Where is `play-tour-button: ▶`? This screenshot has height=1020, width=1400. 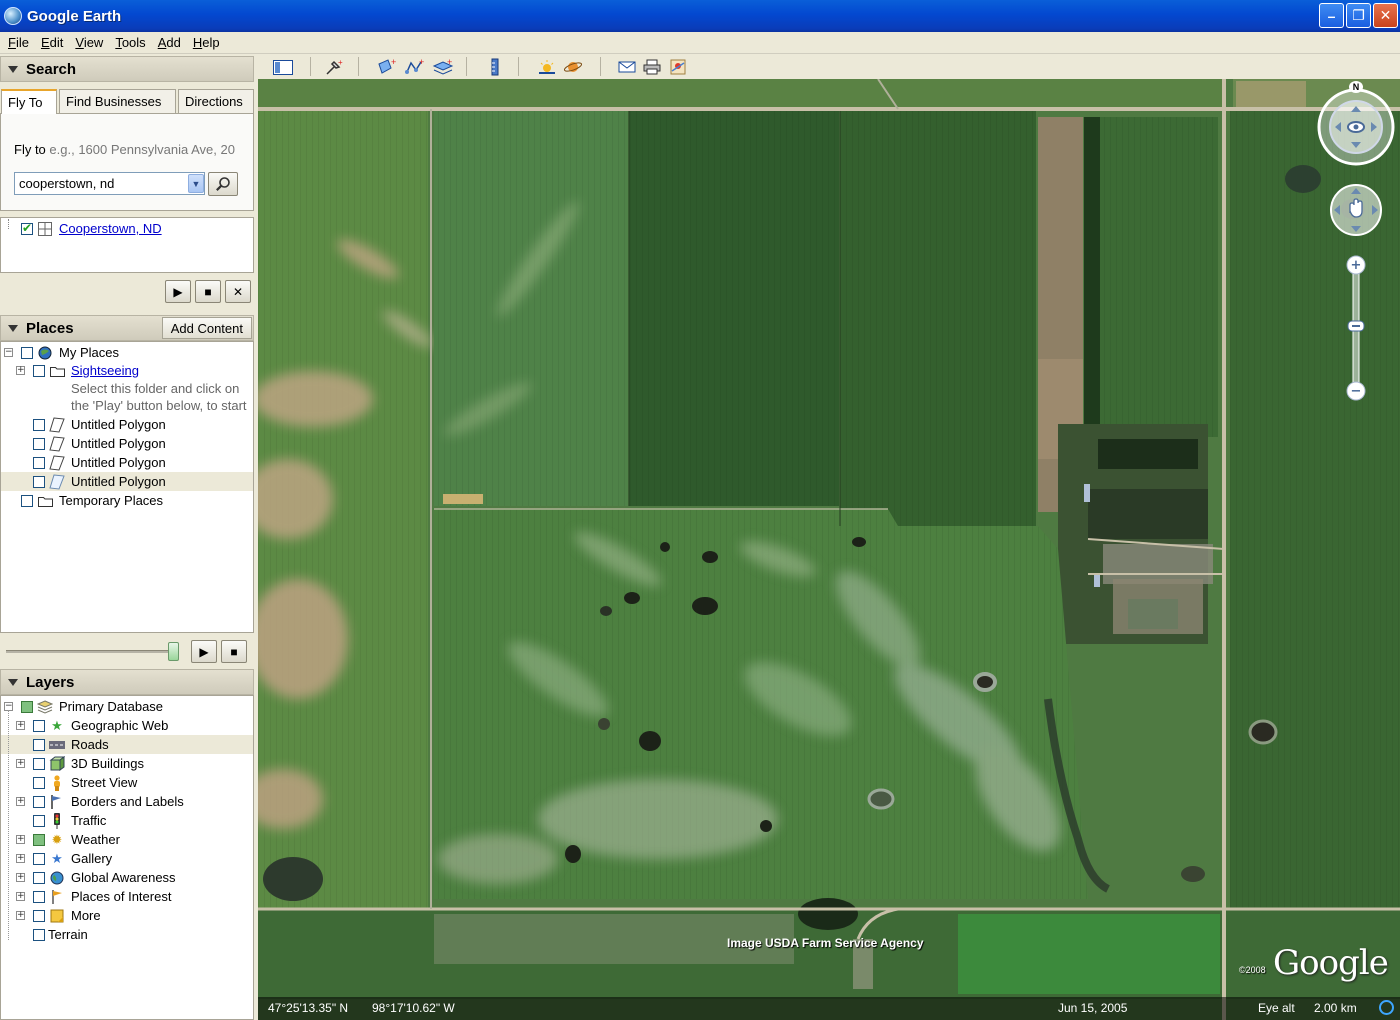
play-tour-button: ▶ is located at coordinates (178, 291).